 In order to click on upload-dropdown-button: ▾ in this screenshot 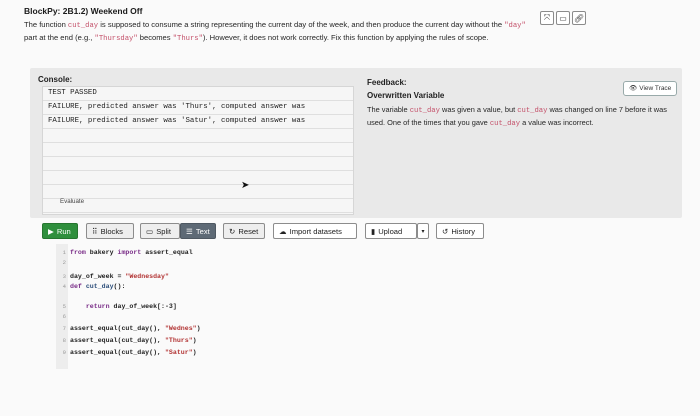, I will do `click(423, 231)`.